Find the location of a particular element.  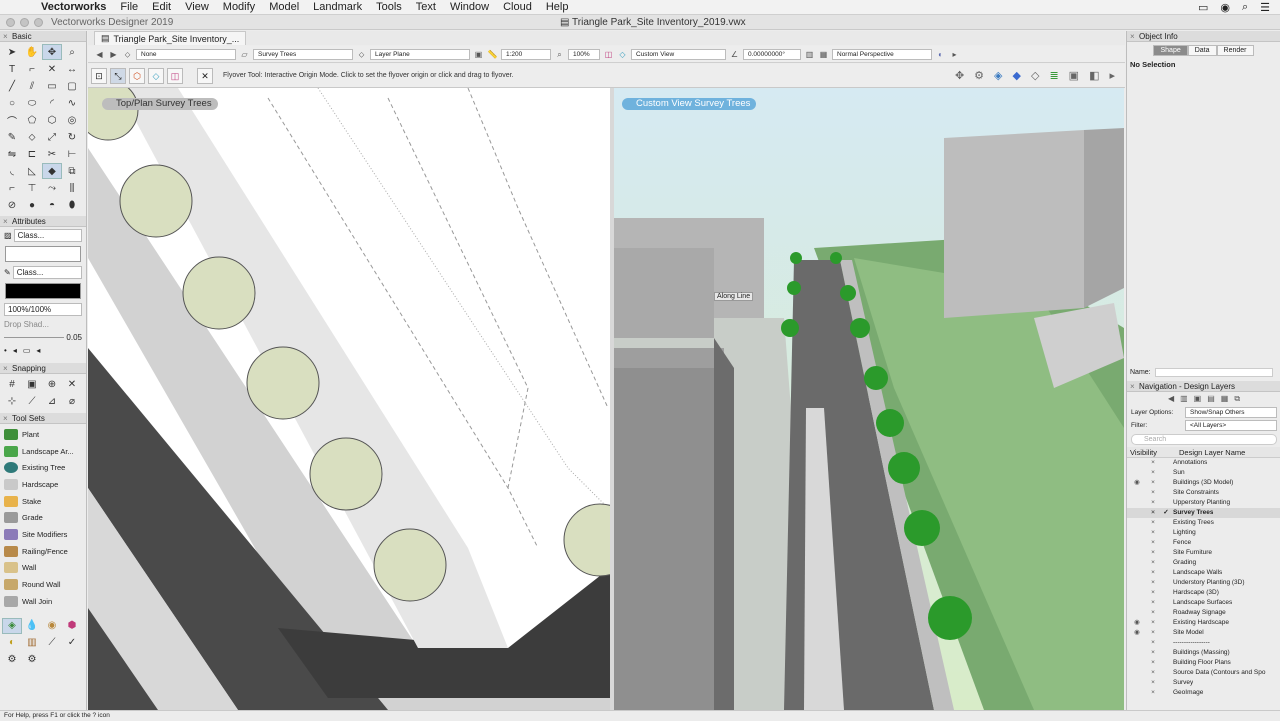

more-icon: ▸ is located at coordinates (954, 54).